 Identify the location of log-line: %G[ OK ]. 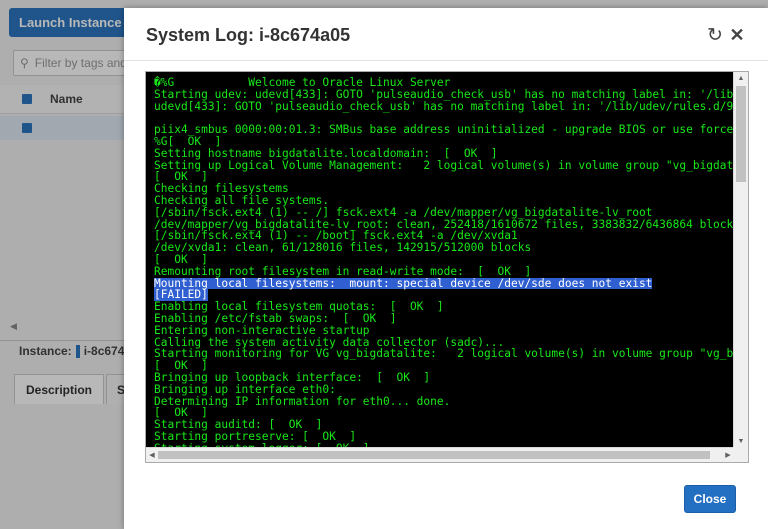
(188, 141).